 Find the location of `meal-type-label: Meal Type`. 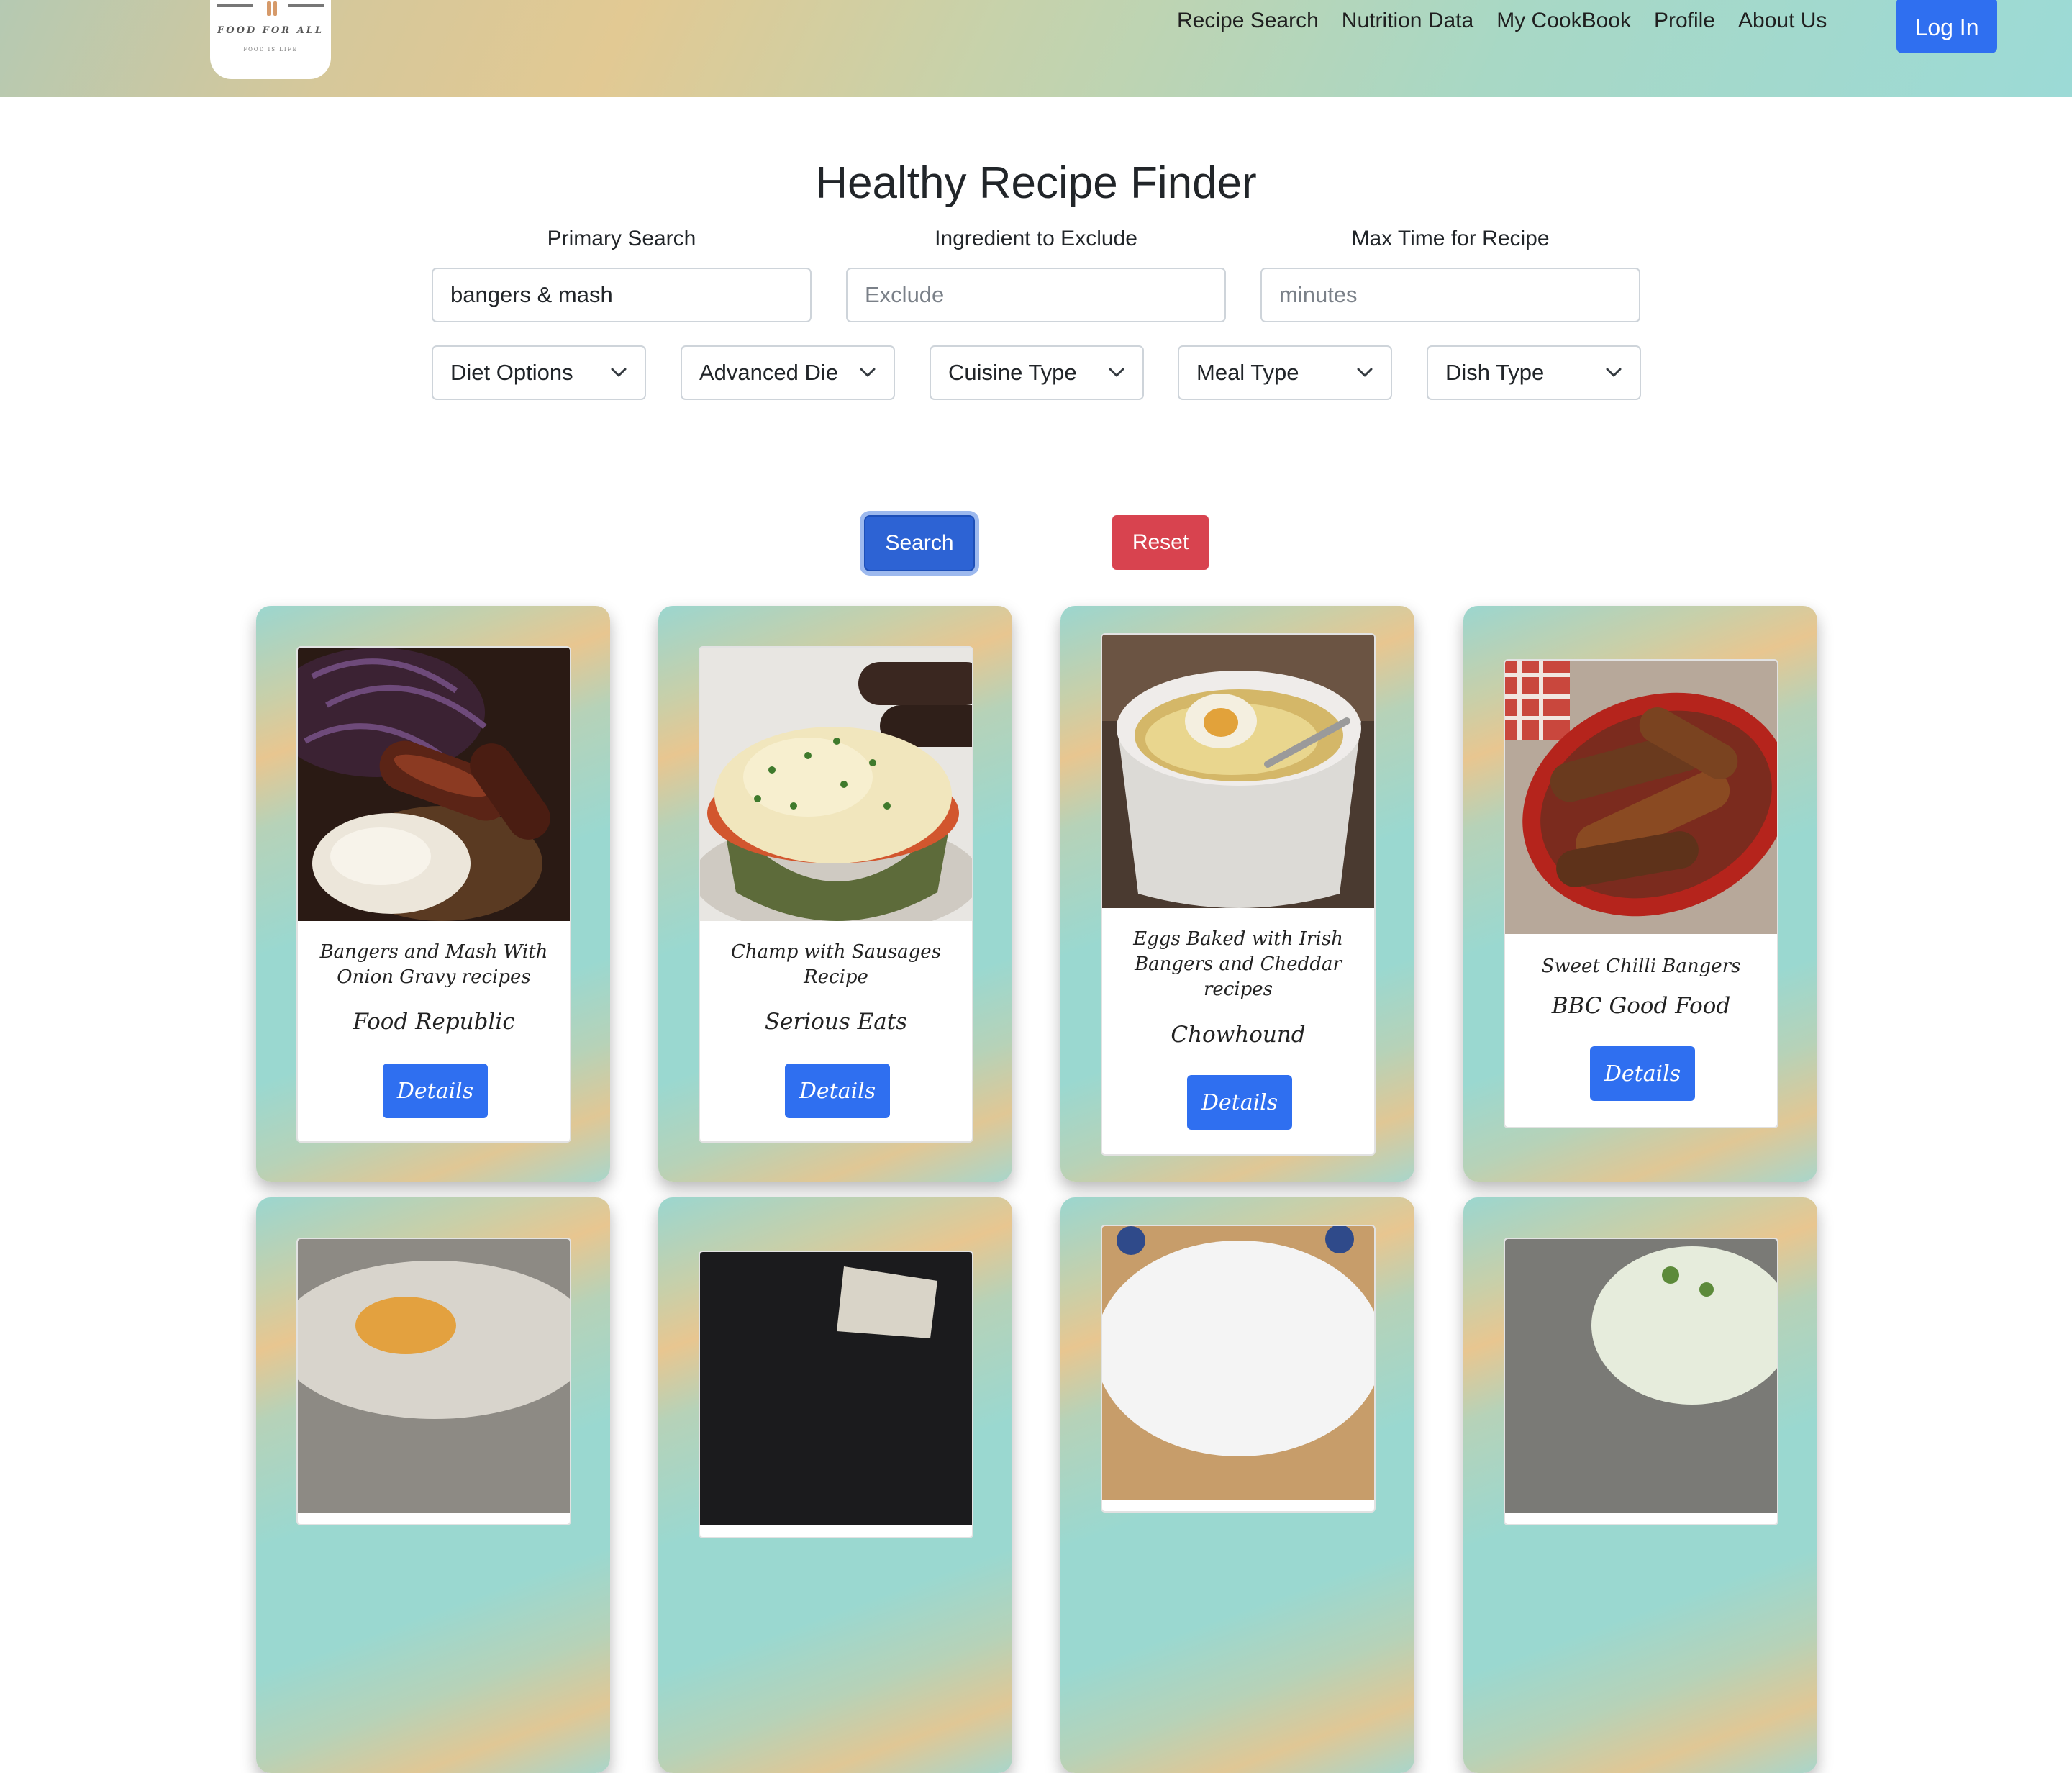

meal-type-label: Meal Type is located at coordinates (1247, 372).